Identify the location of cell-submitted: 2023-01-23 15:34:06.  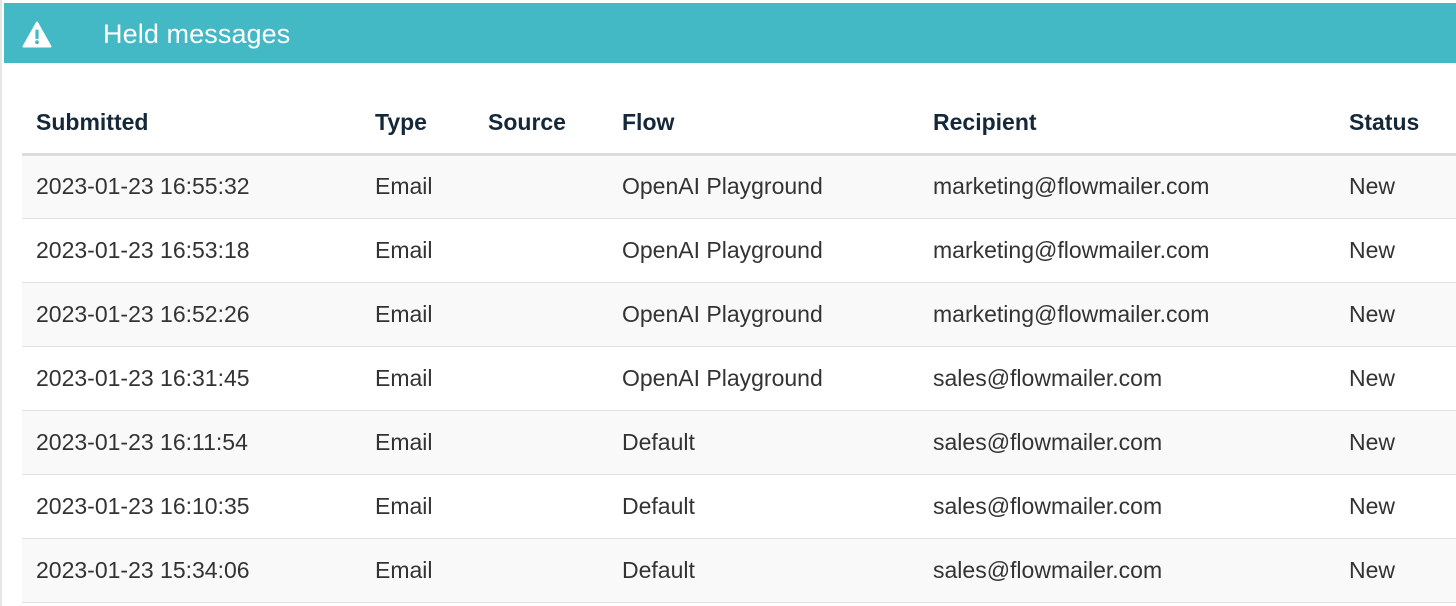
(191, 570).